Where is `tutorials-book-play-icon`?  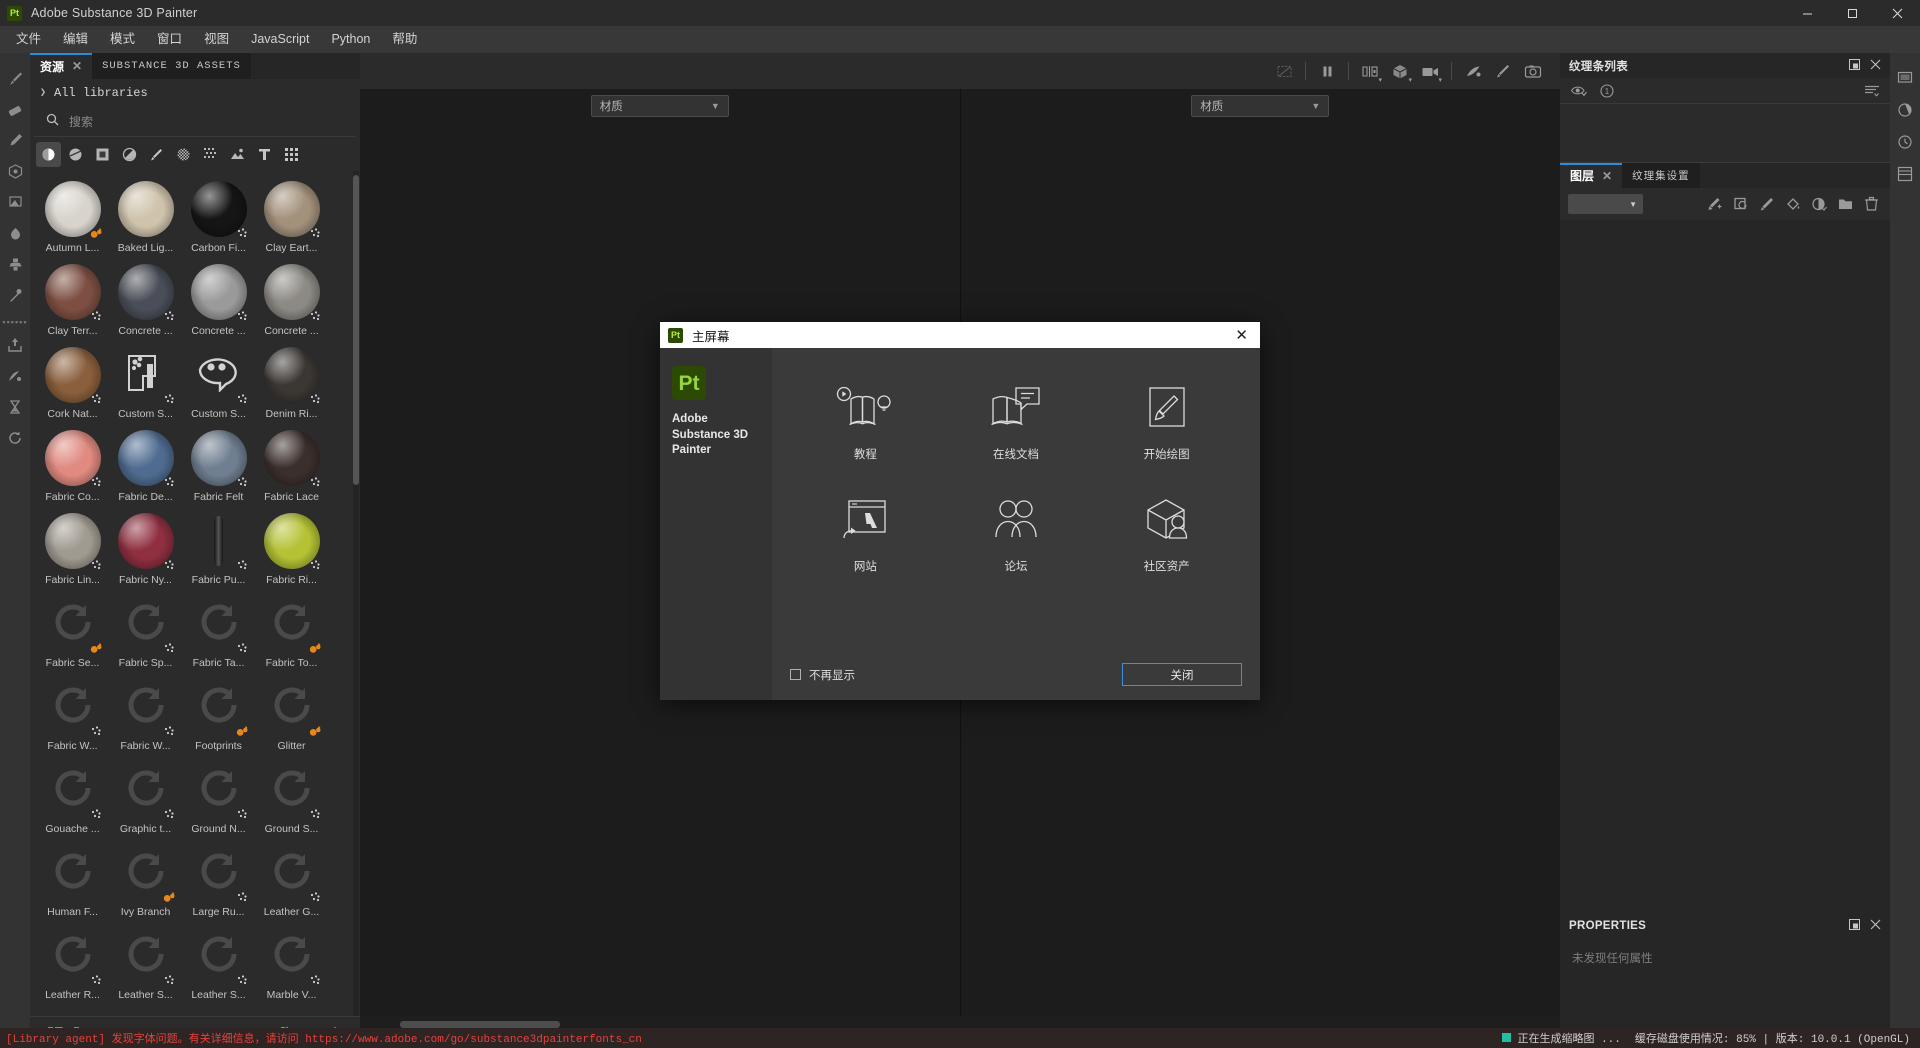
tutorials-book-play-icon is located at coordinates (865, 407).